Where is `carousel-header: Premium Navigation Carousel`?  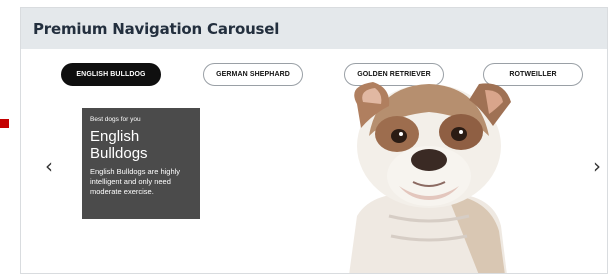
carousel-header: Premium Navigation Carousel is located at coordinates (314, 28).